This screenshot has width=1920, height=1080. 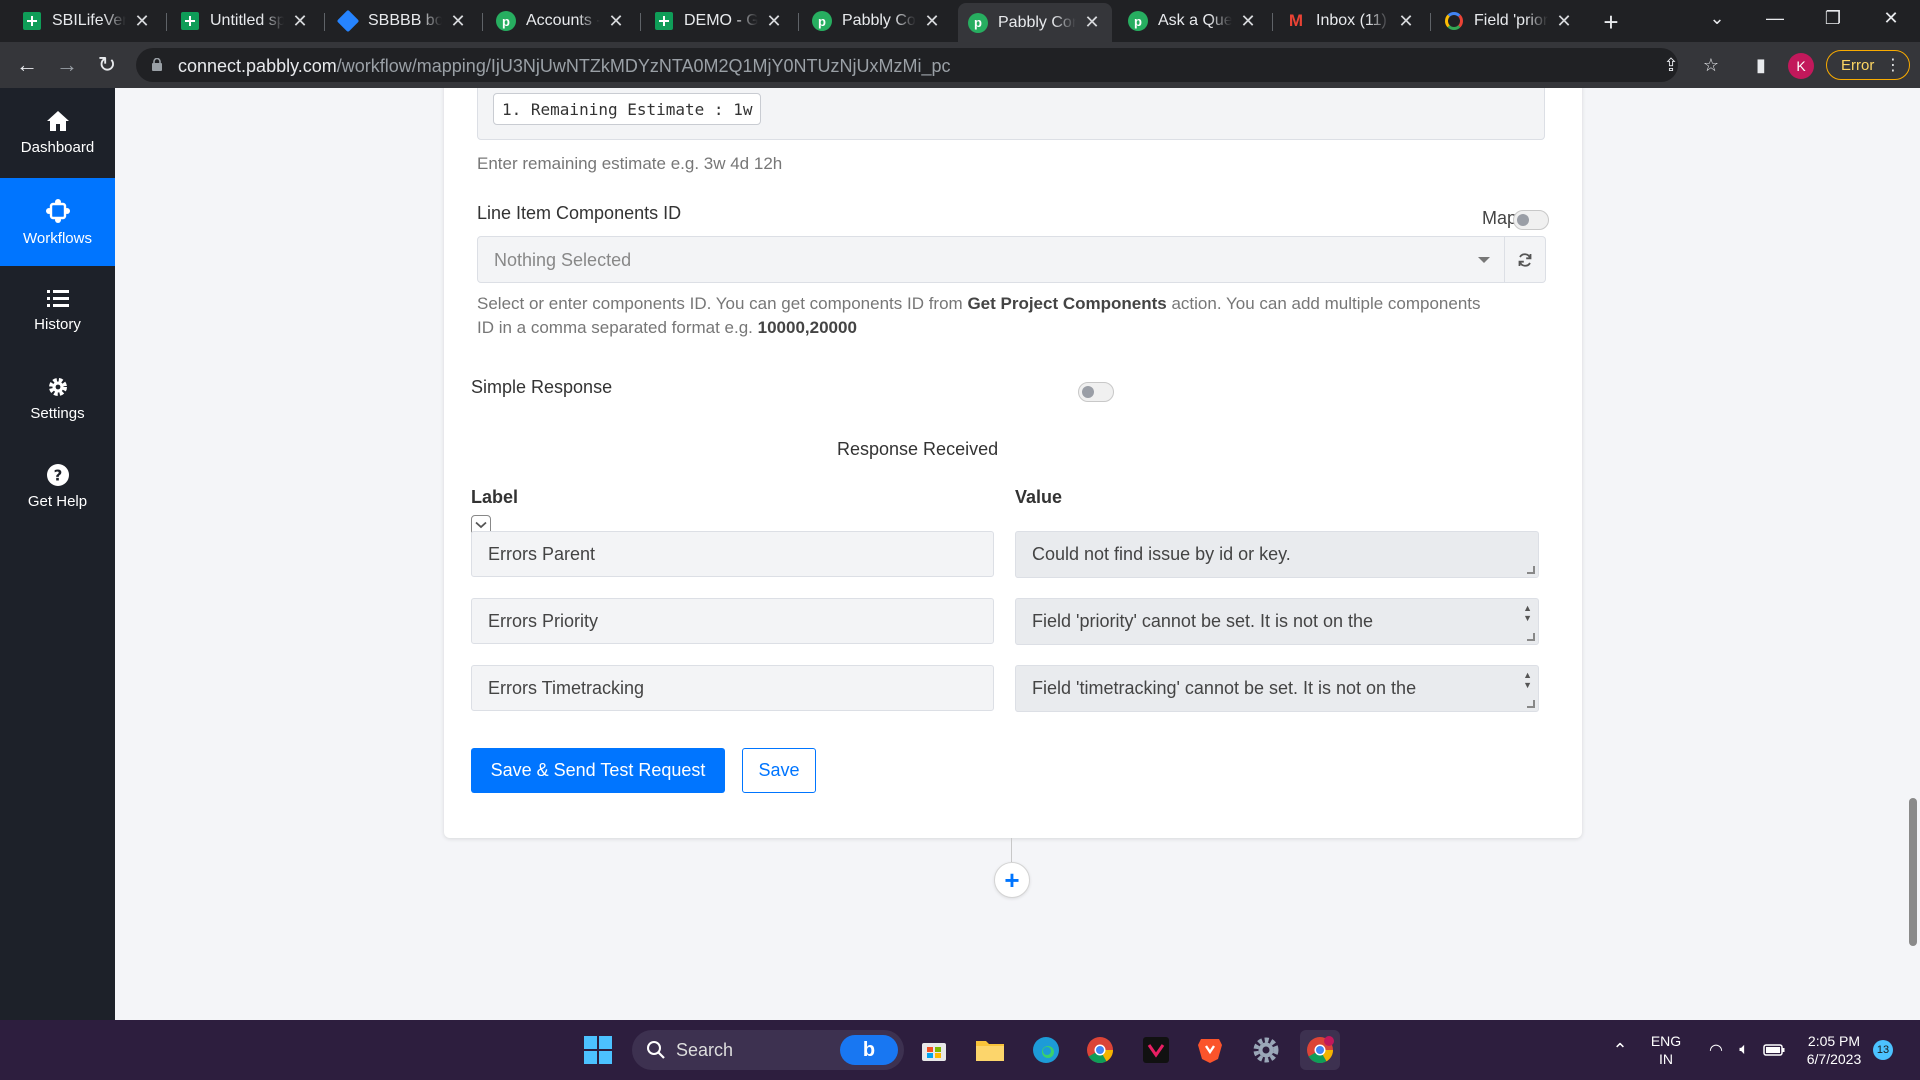 I want to click on bing-icon: b, so click(x=869, y=1050).